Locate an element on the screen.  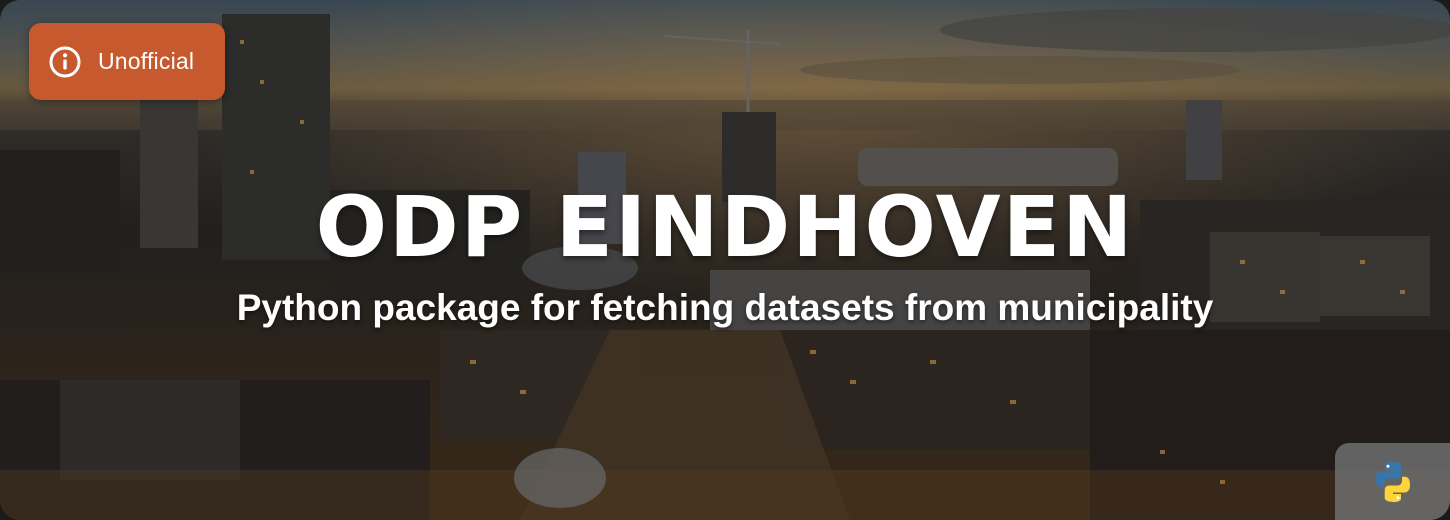
python-logo-icon is located at coordinates (1392, 481).